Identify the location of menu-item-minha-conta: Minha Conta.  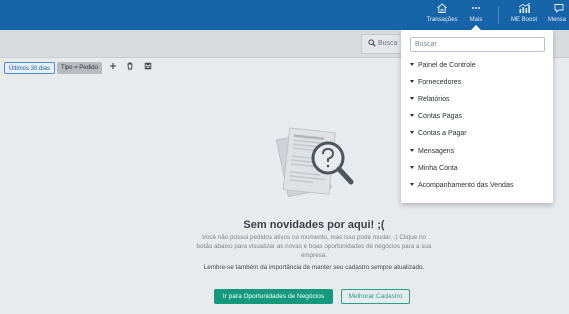
(434, 168).